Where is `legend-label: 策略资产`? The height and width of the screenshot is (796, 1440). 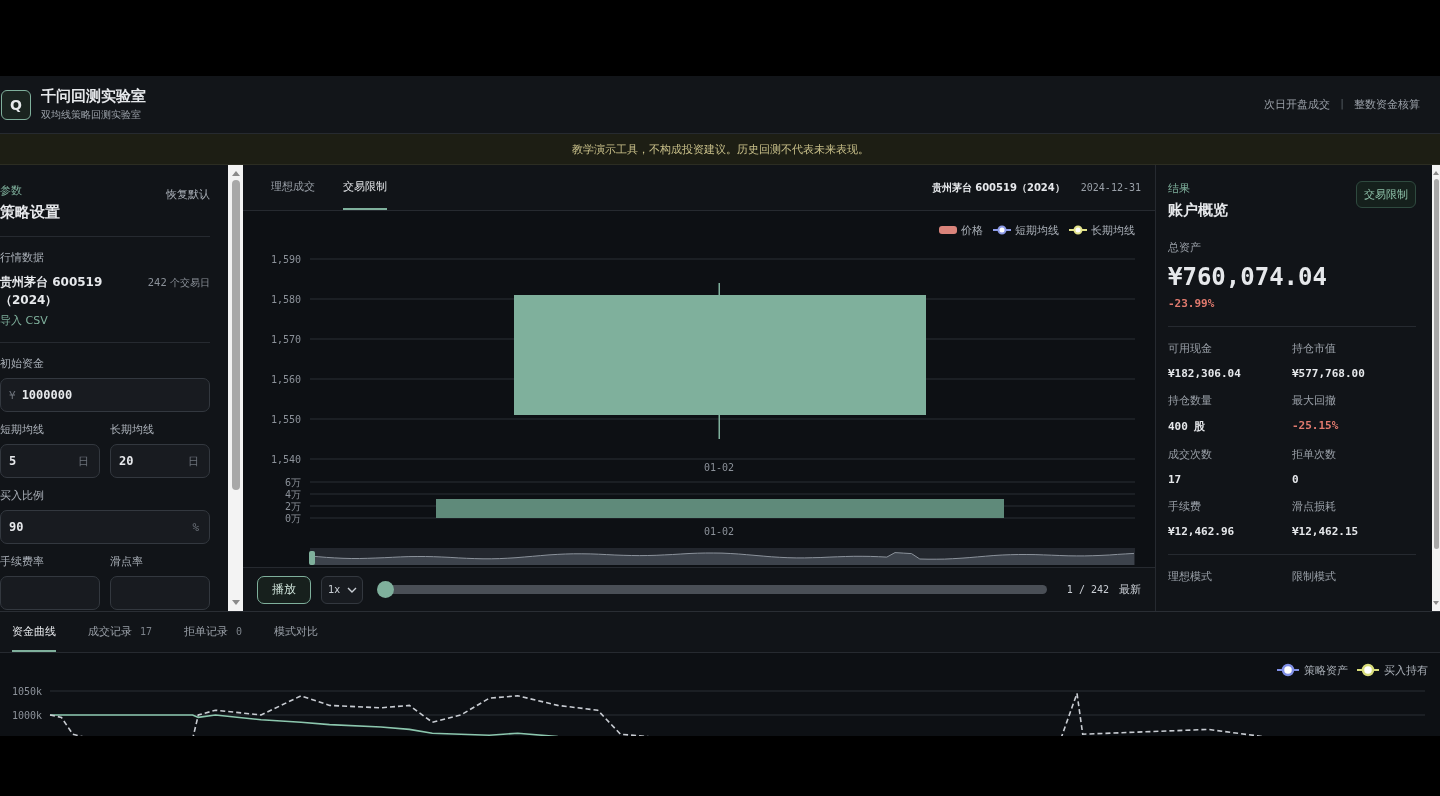 legend-label: 策略资产 is located at coordinates (1326, 670).